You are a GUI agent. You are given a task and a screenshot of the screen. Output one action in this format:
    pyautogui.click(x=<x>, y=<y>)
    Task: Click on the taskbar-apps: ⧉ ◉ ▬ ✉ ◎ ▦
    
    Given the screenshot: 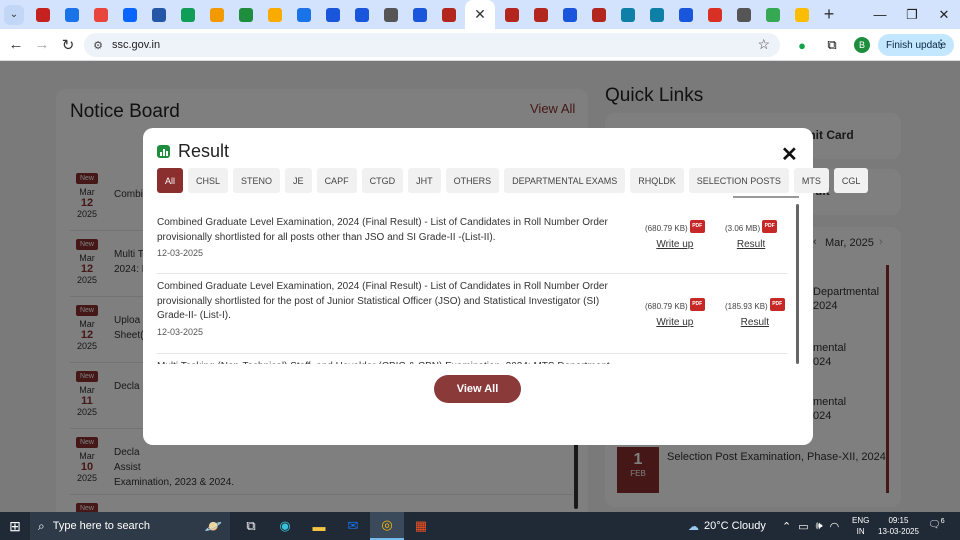 What is the action you would take?
    pyautogui.click(x=336, y=526)
    